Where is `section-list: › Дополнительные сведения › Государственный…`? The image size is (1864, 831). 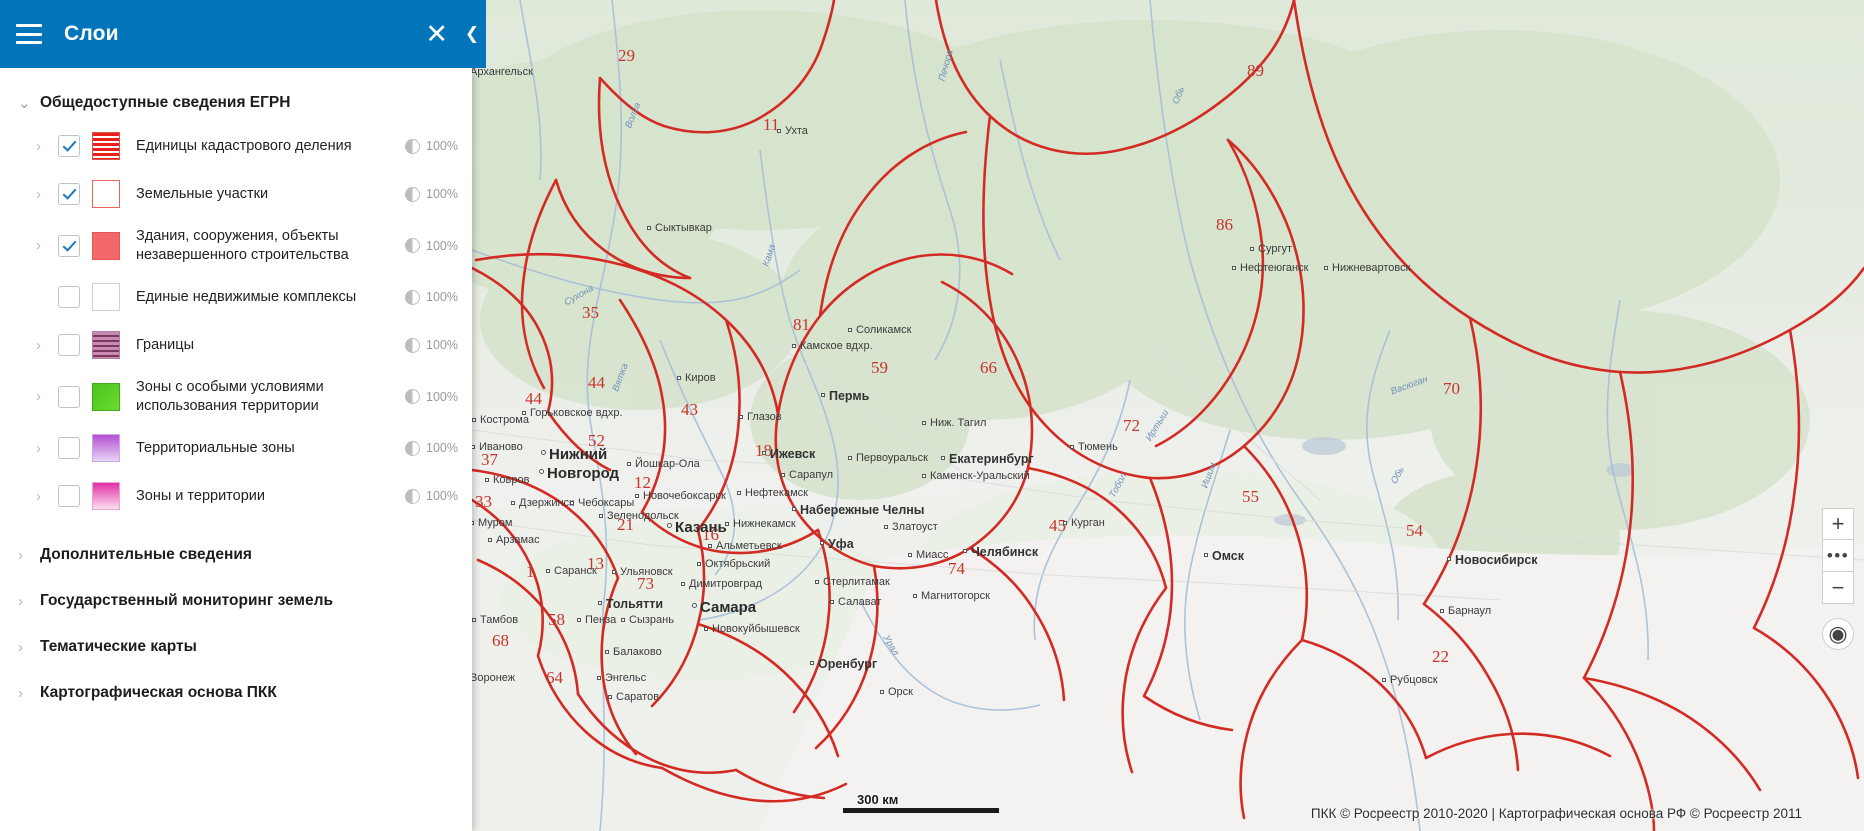 section-list: › Дополнительные сведения › Государственный… is located at coordinates (236, 624).